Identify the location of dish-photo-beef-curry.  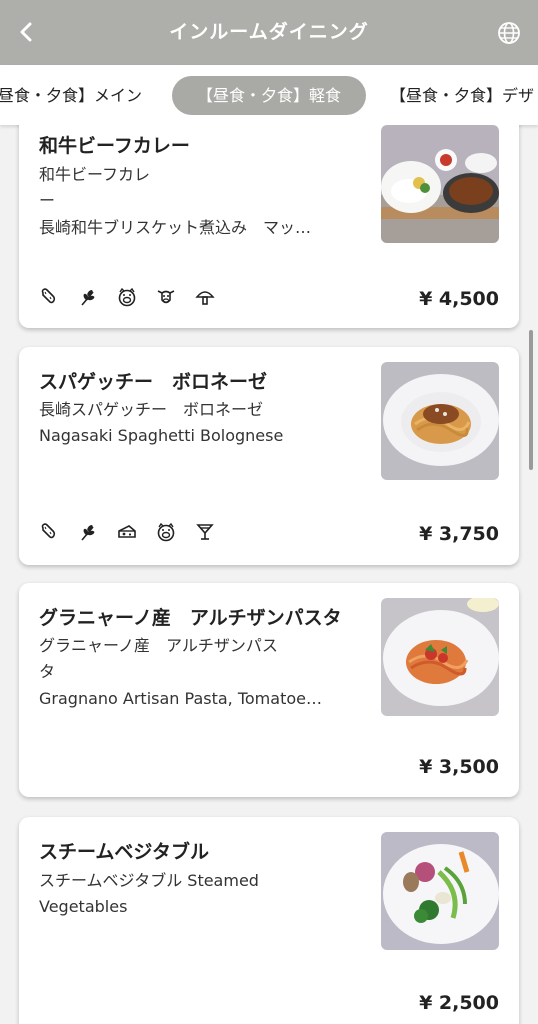
(440, 184).